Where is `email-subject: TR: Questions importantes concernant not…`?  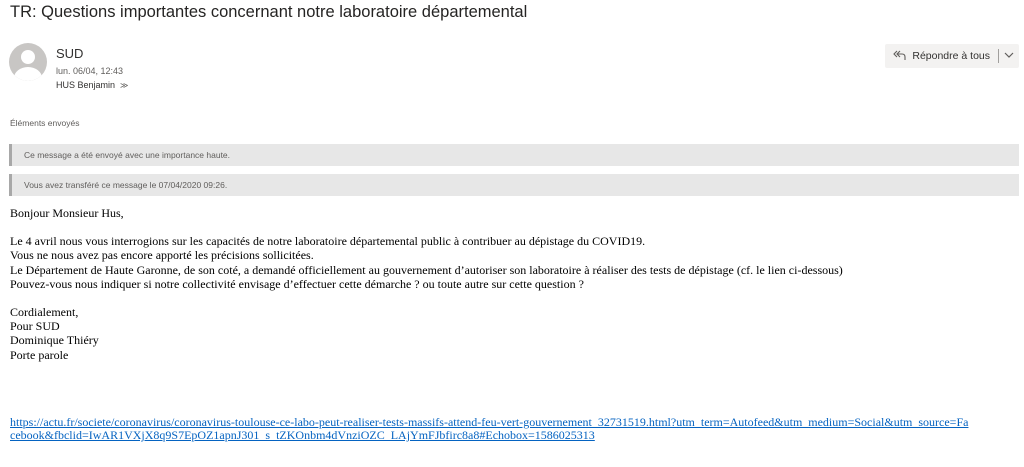
email-subject: TR: Questions importantes concernant not… is located at coordinates (269, 12).